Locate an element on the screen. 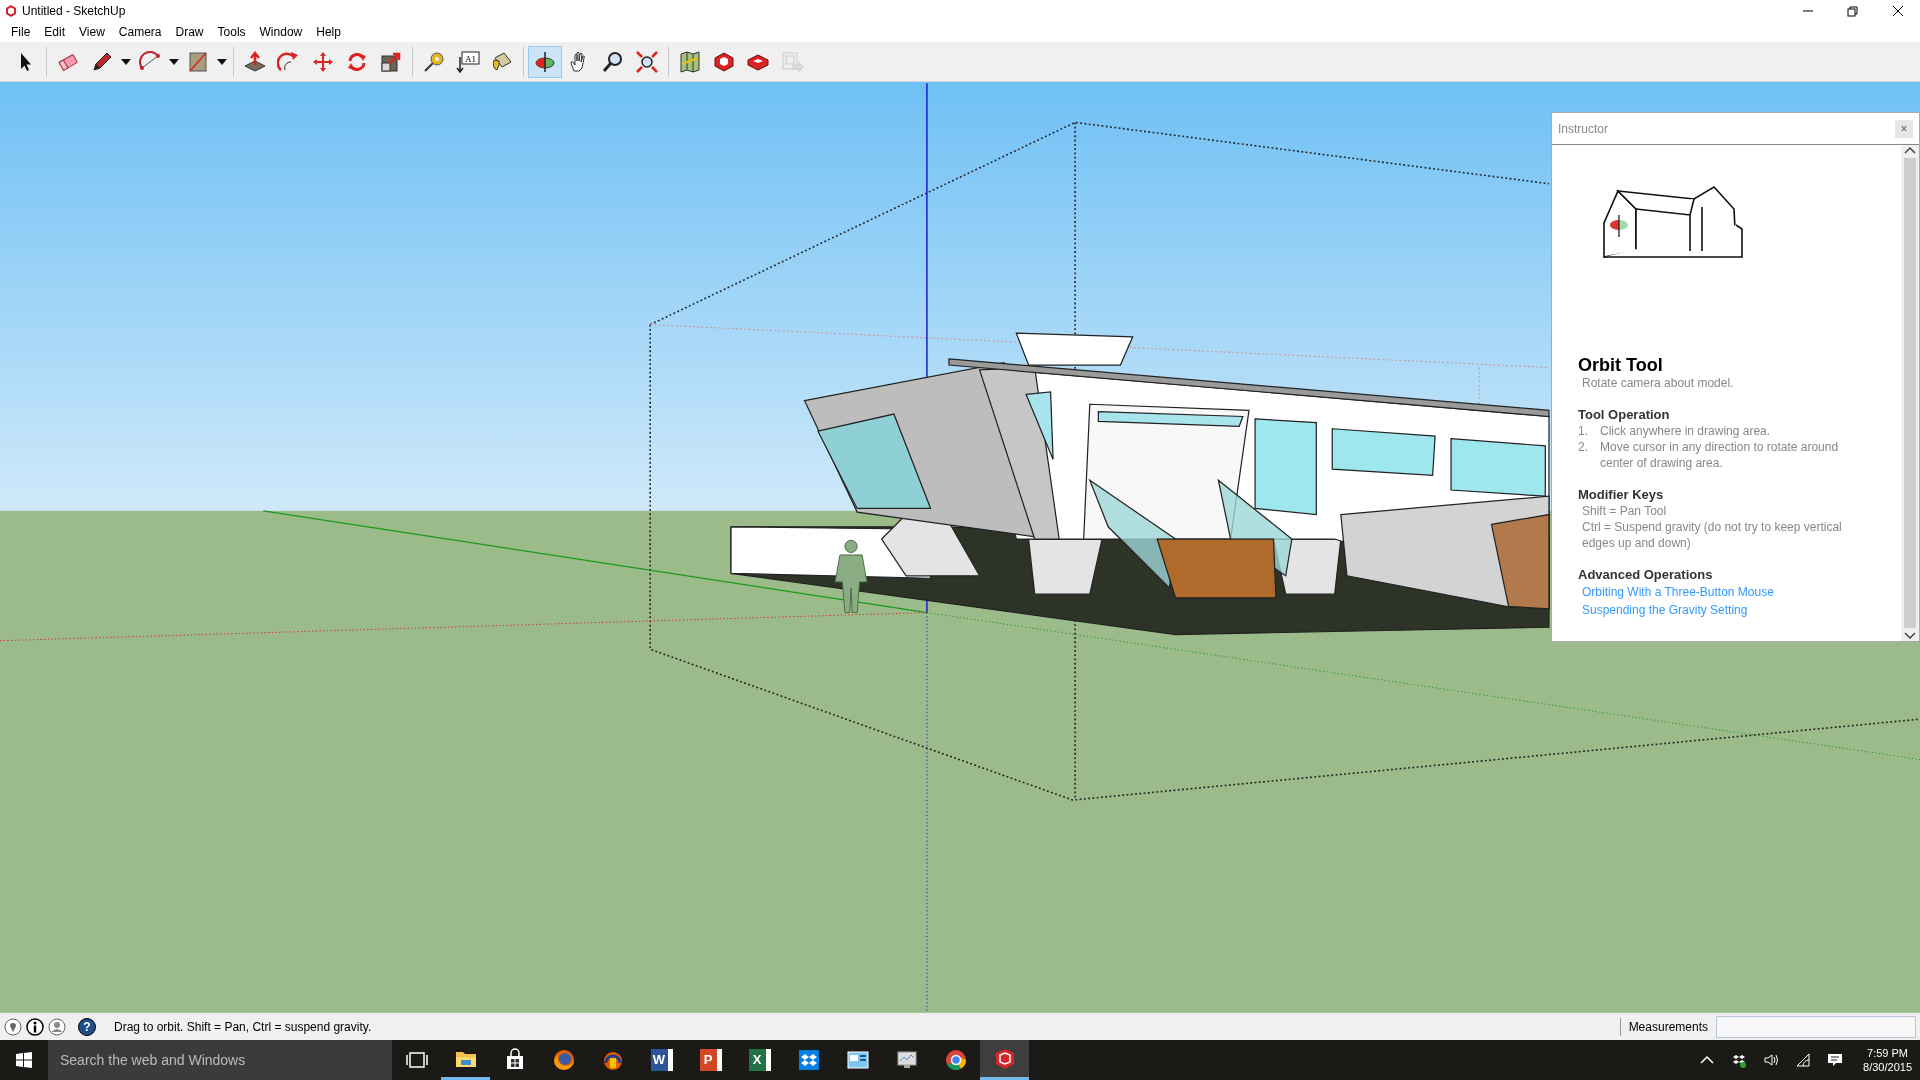 This screenshot has width=1920, height=1080. user-icon is located at coordinates (57, 1026).